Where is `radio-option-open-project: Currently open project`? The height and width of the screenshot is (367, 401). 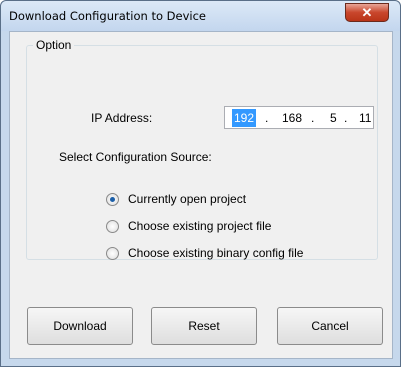 radio-option-open-project: Currently open project is located at coordinates (176, 199).